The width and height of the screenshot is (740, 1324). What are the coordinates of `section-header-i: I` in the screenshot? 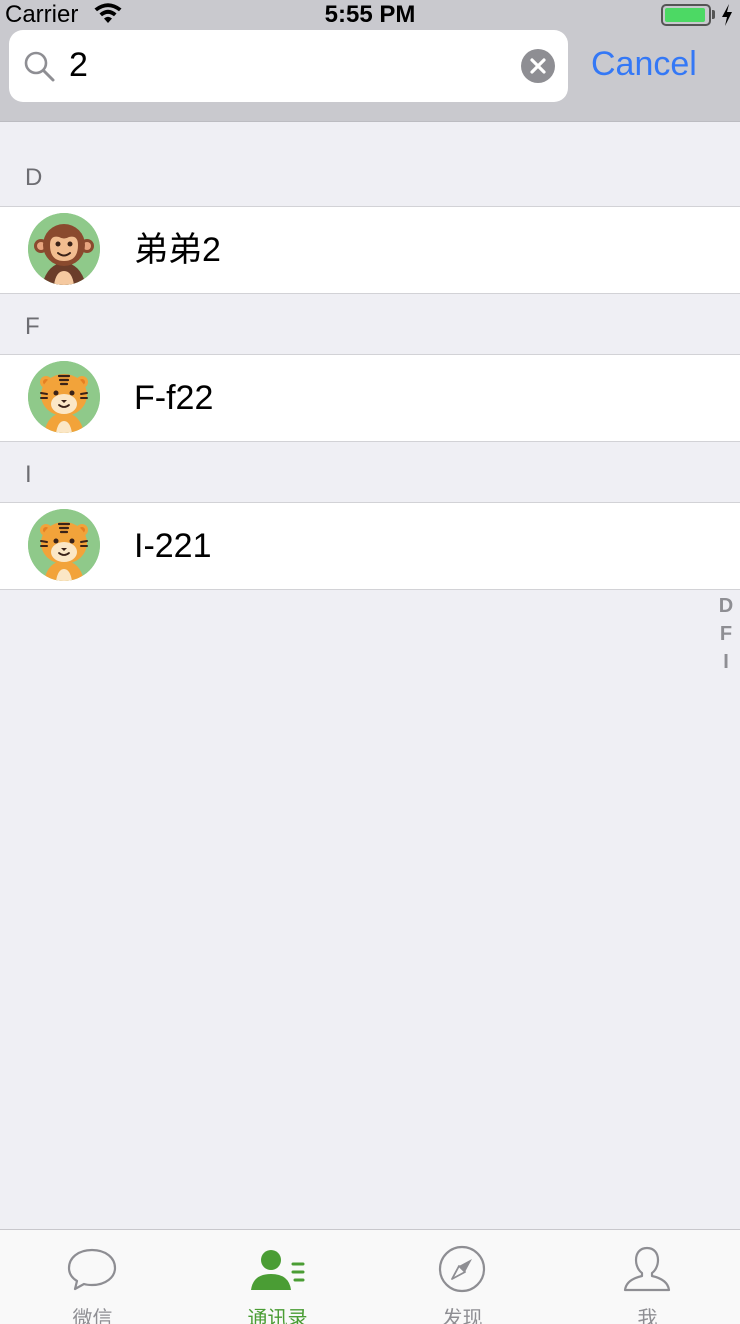 It's located at (370, 473).